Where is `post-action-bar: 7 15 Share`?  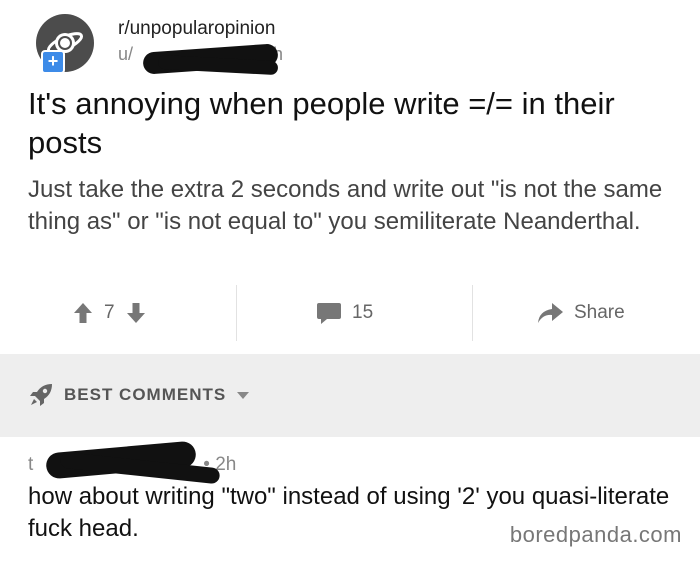
post-action-bar: 7 15 Share is located at coordinates (350, 313).